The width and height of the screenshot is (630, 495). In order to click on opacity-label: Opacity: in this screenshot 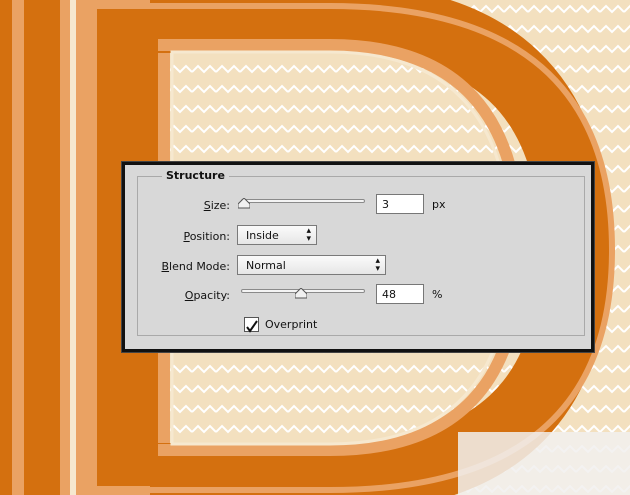, I will do `click(207, 295)`.